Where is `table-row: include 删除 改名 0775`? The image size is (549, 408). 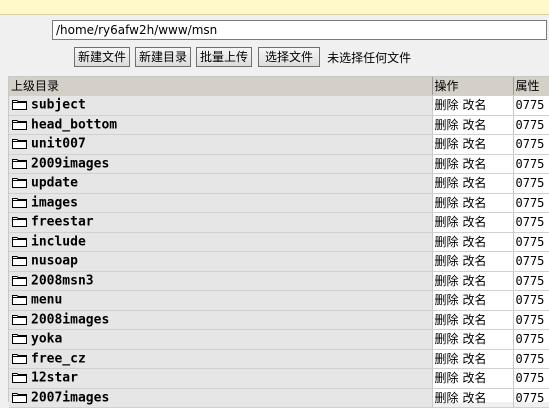 table-row: include 删除 改名 0775 is located at coordinates (279, 242).